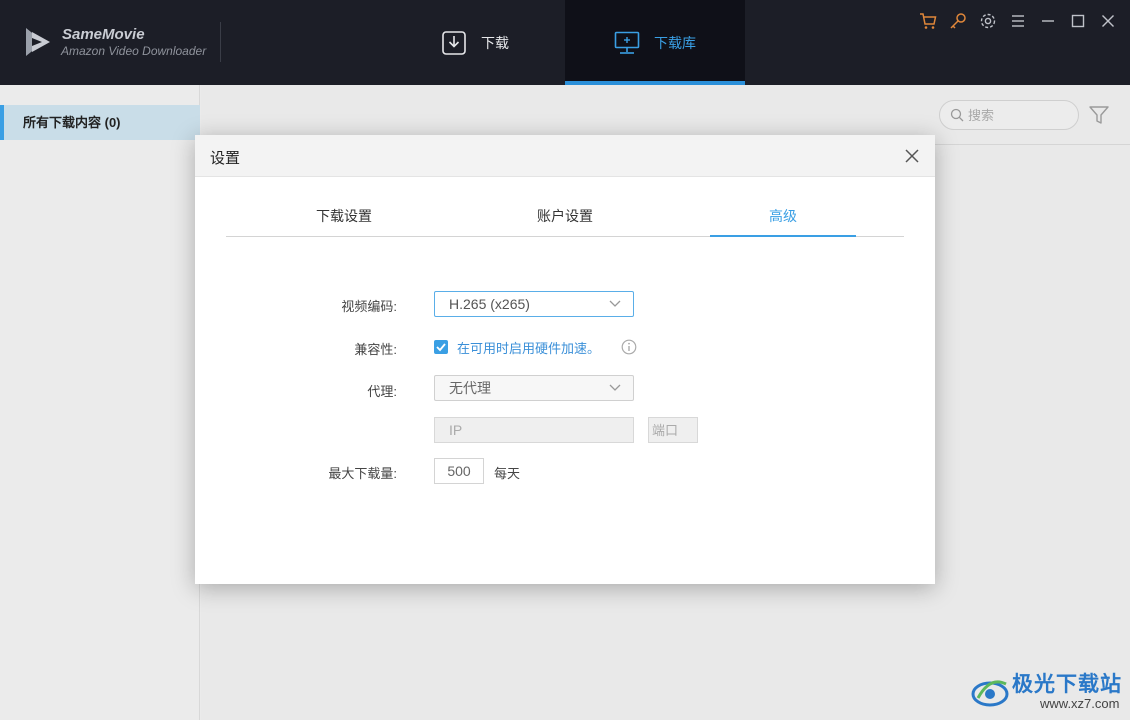  Describe the element at coordinates (912, 156) in the screenshot. I see `dialog-close-icon` at that location.